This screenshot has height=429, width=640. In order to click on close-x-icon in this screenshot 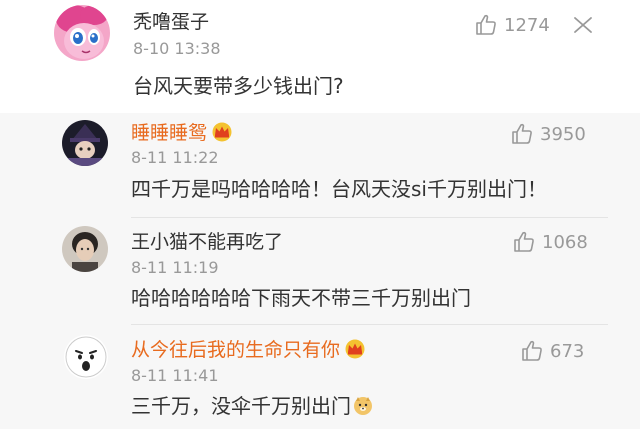, I will do `click(583, 25)`.